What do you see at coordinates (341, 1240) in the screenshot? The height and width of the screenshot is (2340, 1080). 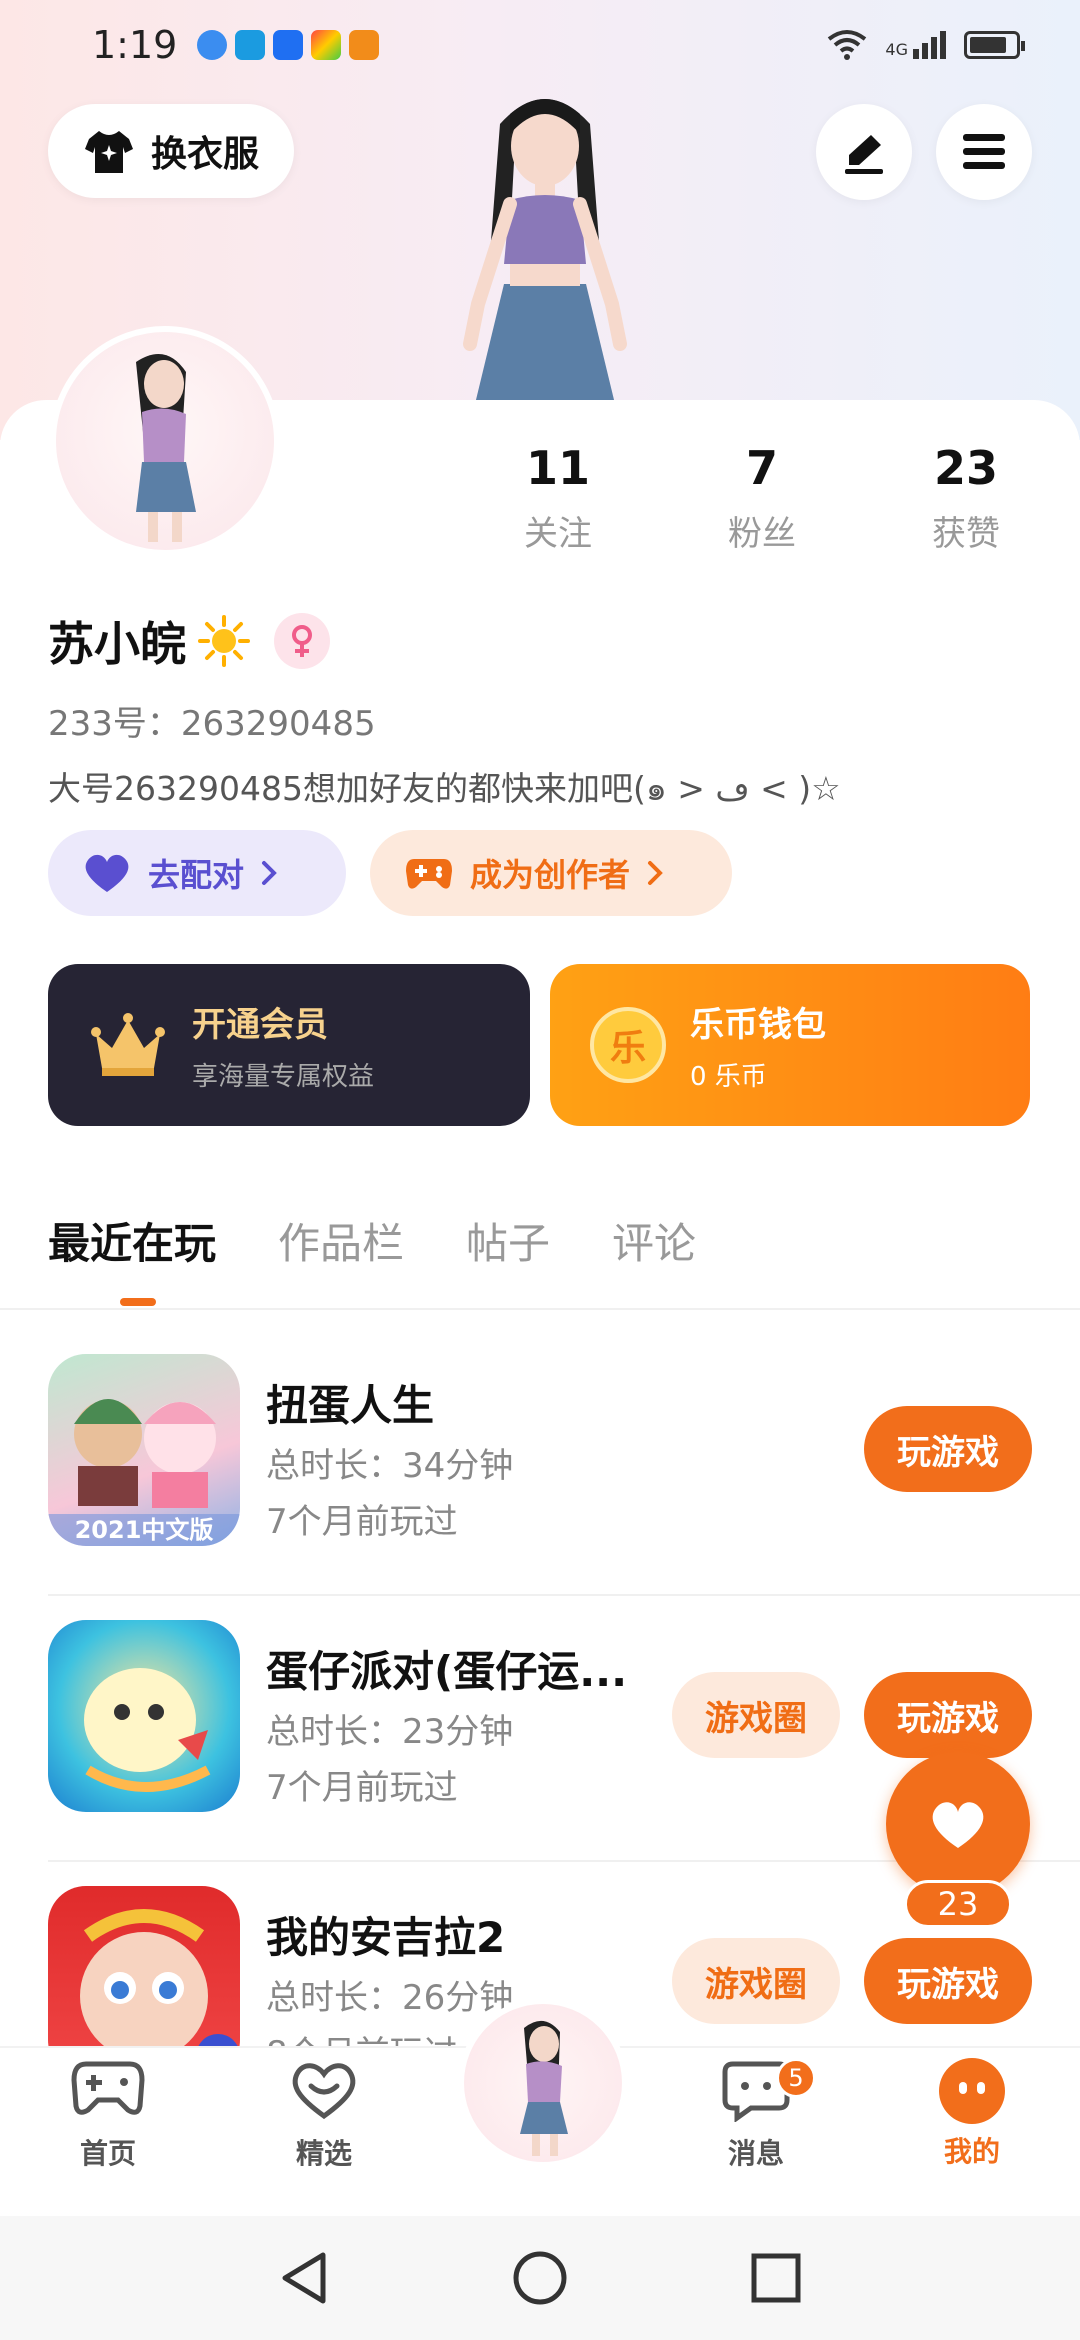 I see `tab-works: 作品栏` at bounding box center [341, 1240].